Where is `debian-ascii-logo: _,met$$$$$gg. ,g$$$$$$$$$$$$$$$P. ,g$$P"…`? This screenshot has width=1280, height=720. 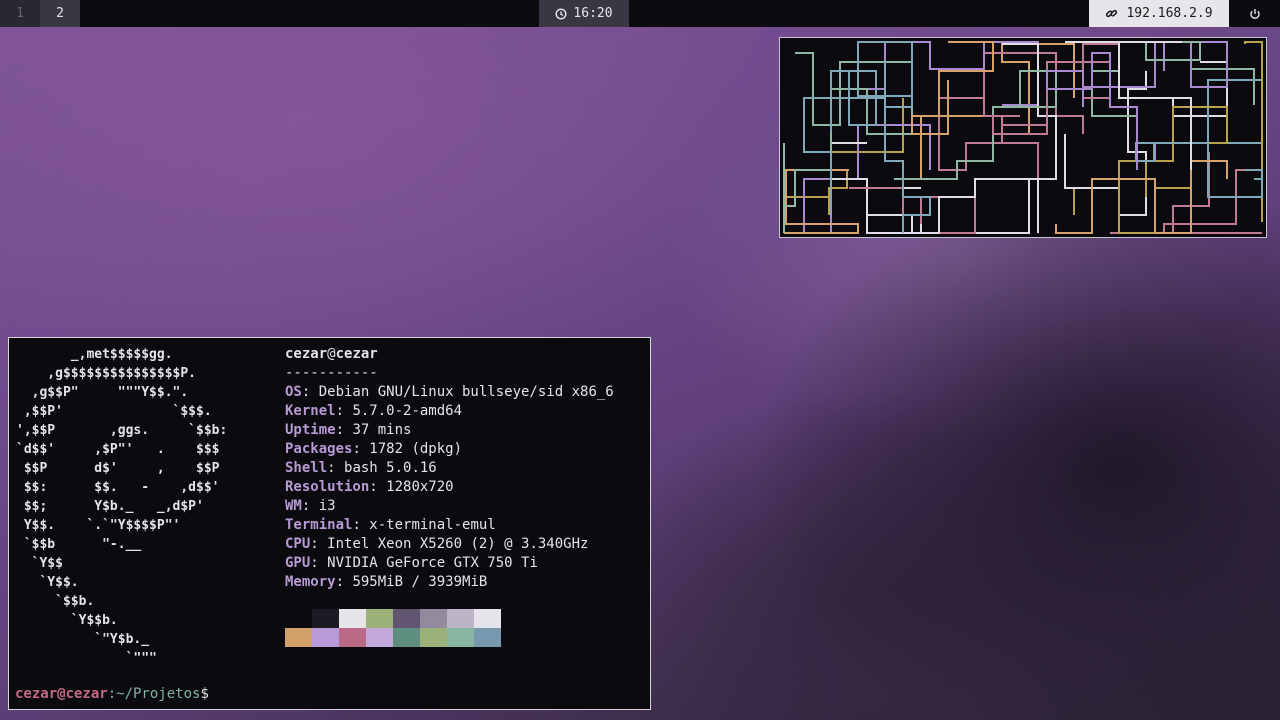
debian-ascii-logo: _,met$$$$$gg. ,g$$$$$$$$$$$$$$$P. ,g$$P"… is located at coordinates (121, 506).